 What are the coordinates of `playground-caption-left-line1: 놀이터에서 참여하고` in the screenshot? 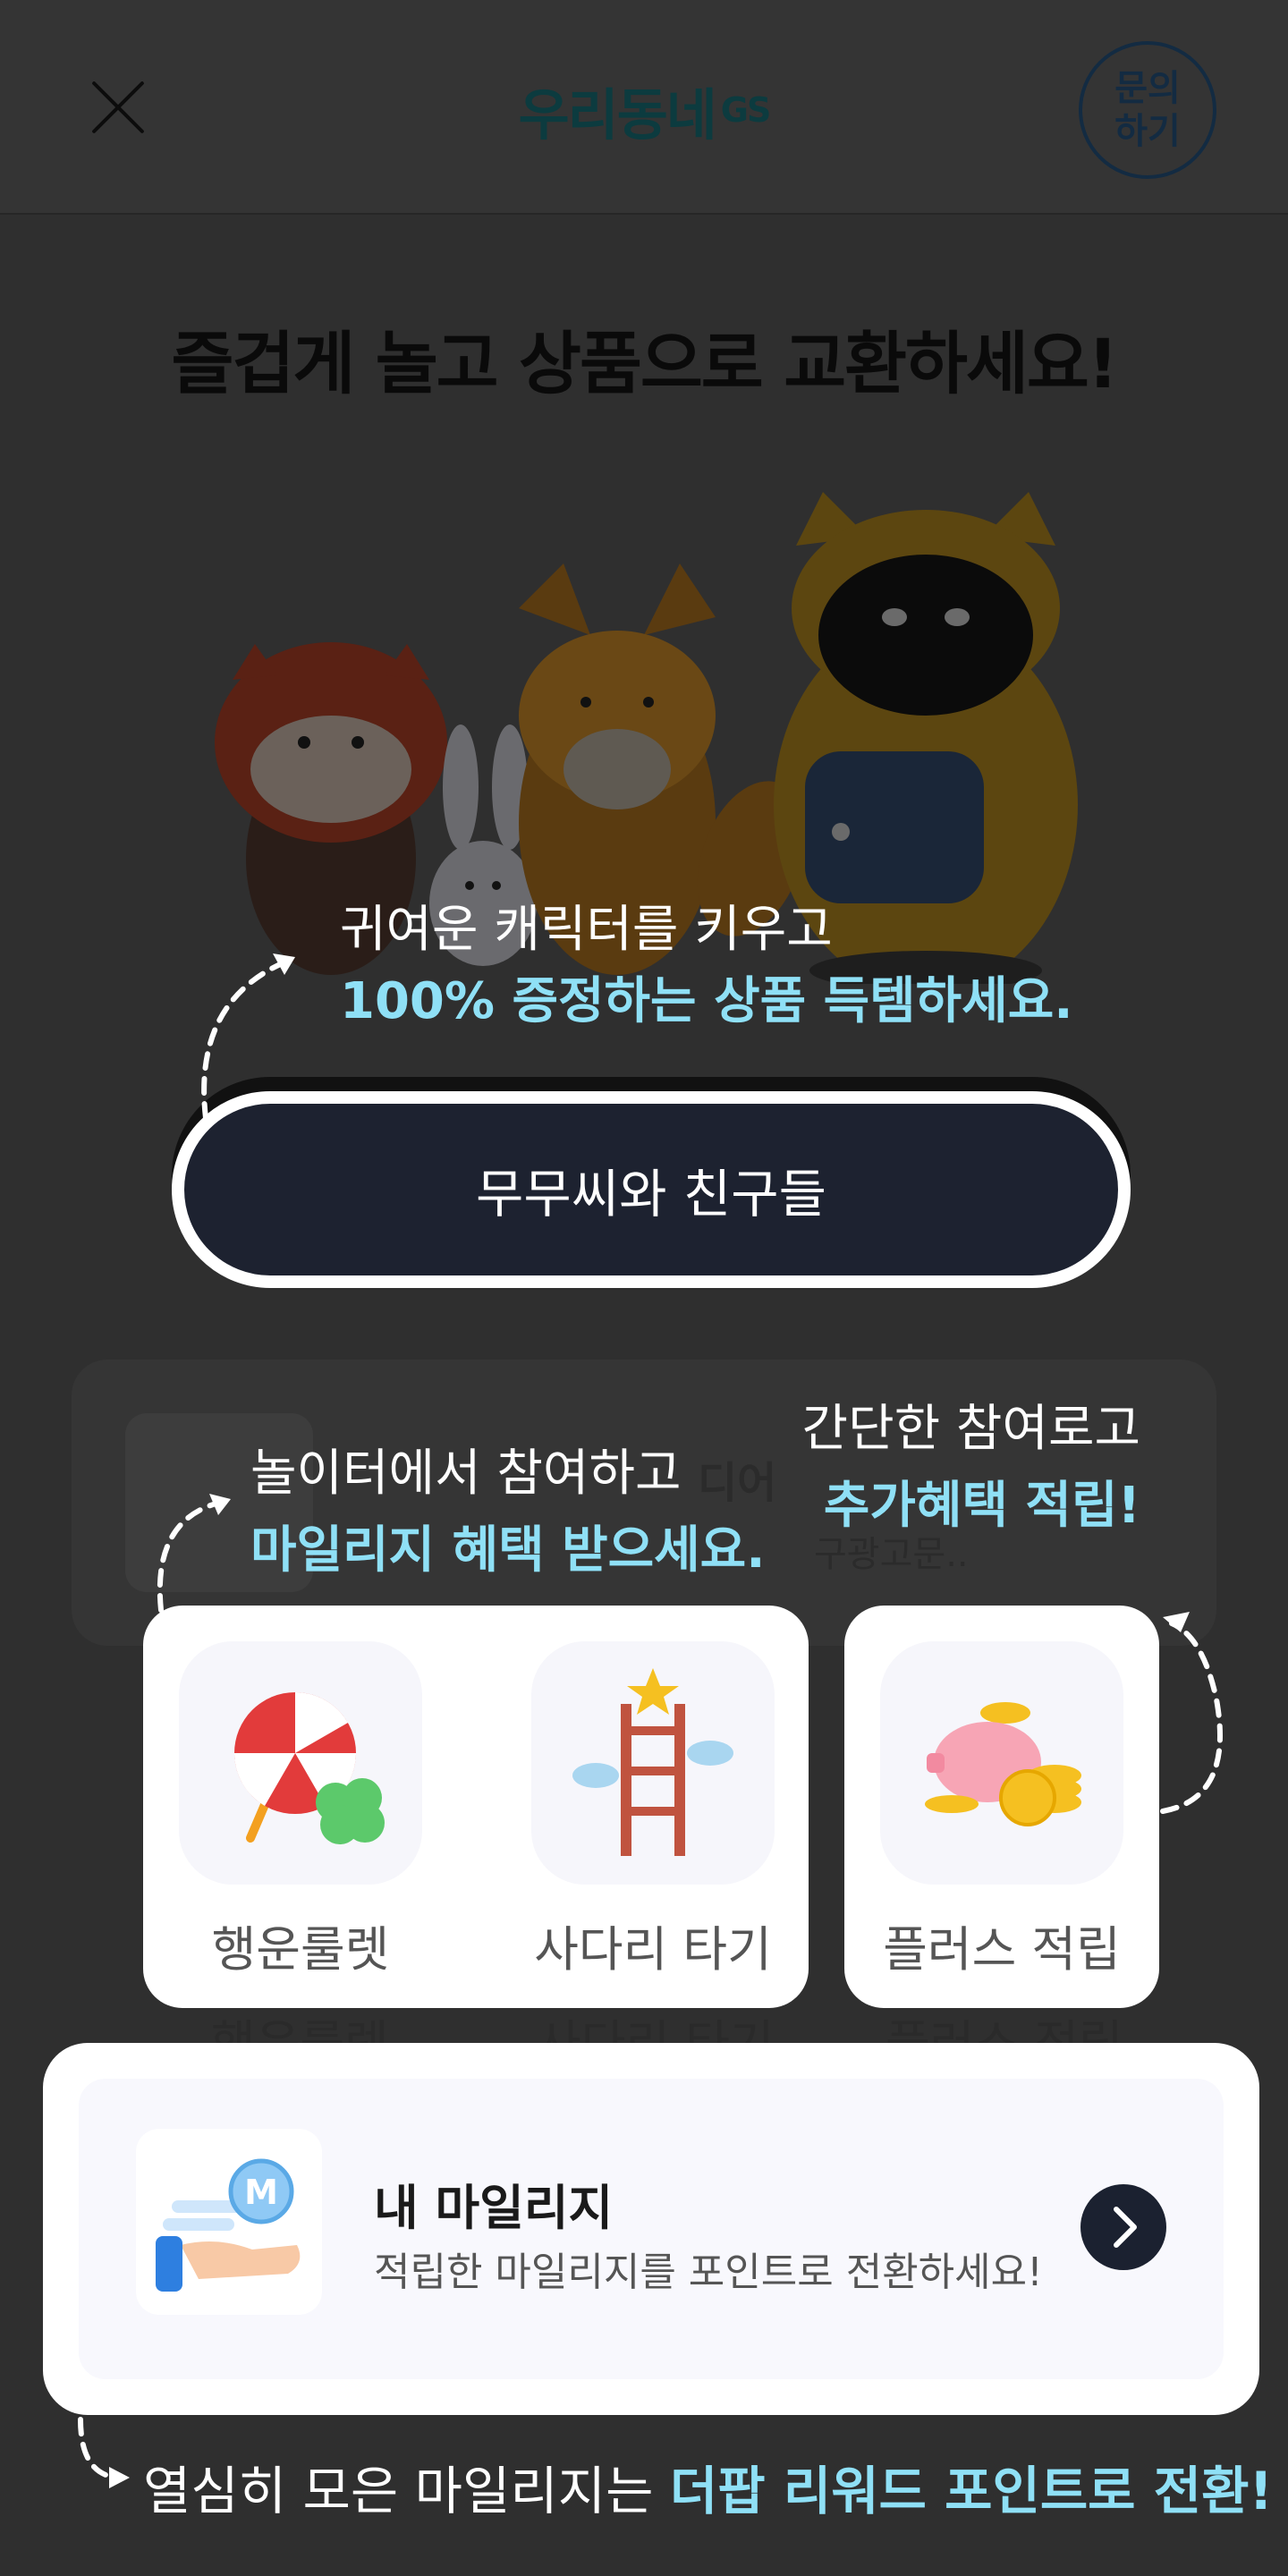 It's located at (466, 1474).